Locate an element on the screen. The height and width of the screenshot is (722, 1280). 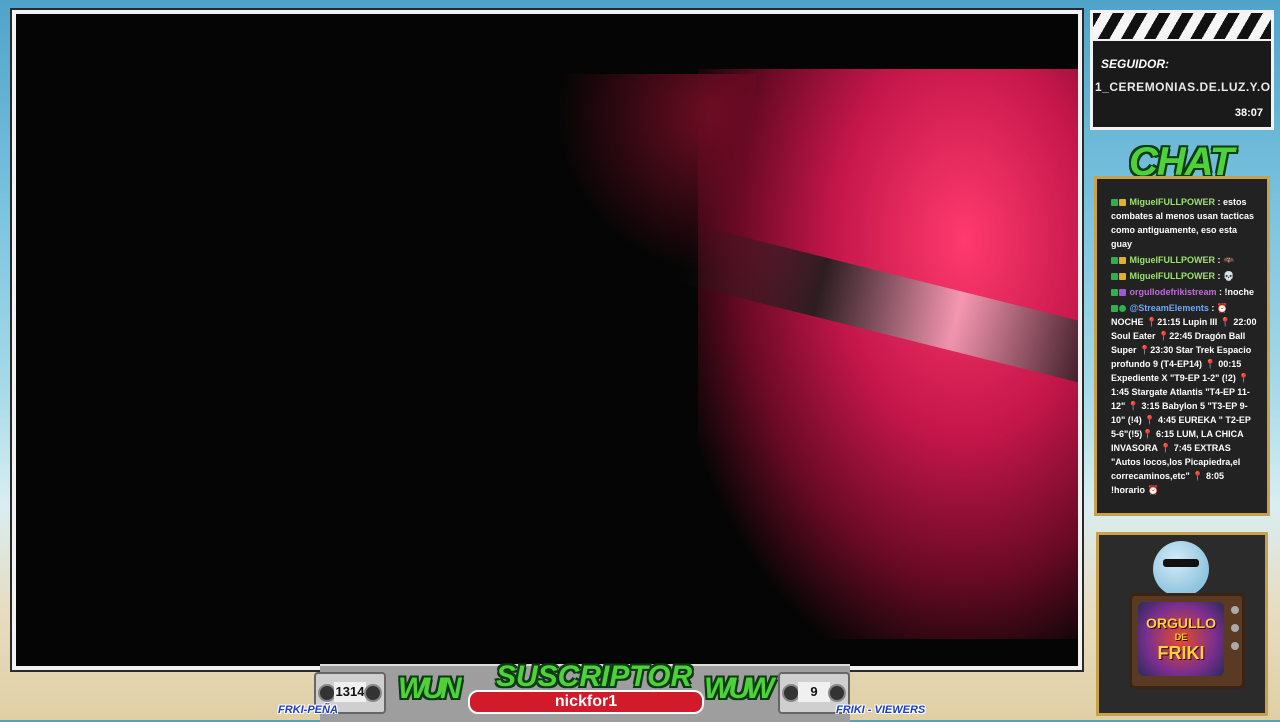
follower-clapper: SEGUIDOR: 1_CEREMONIAS.DE.LUZ.Y.OS 38:07 is located at coordinates (1182, 70).